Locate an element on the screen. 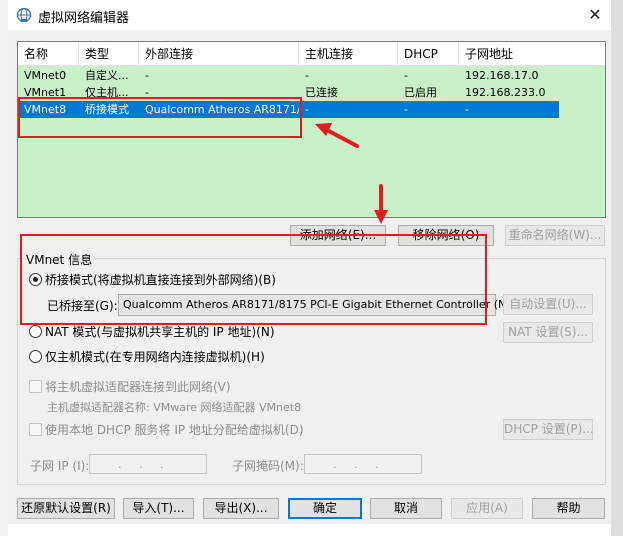  apply-button: 应用(A) is located at coordinates (487, 508).